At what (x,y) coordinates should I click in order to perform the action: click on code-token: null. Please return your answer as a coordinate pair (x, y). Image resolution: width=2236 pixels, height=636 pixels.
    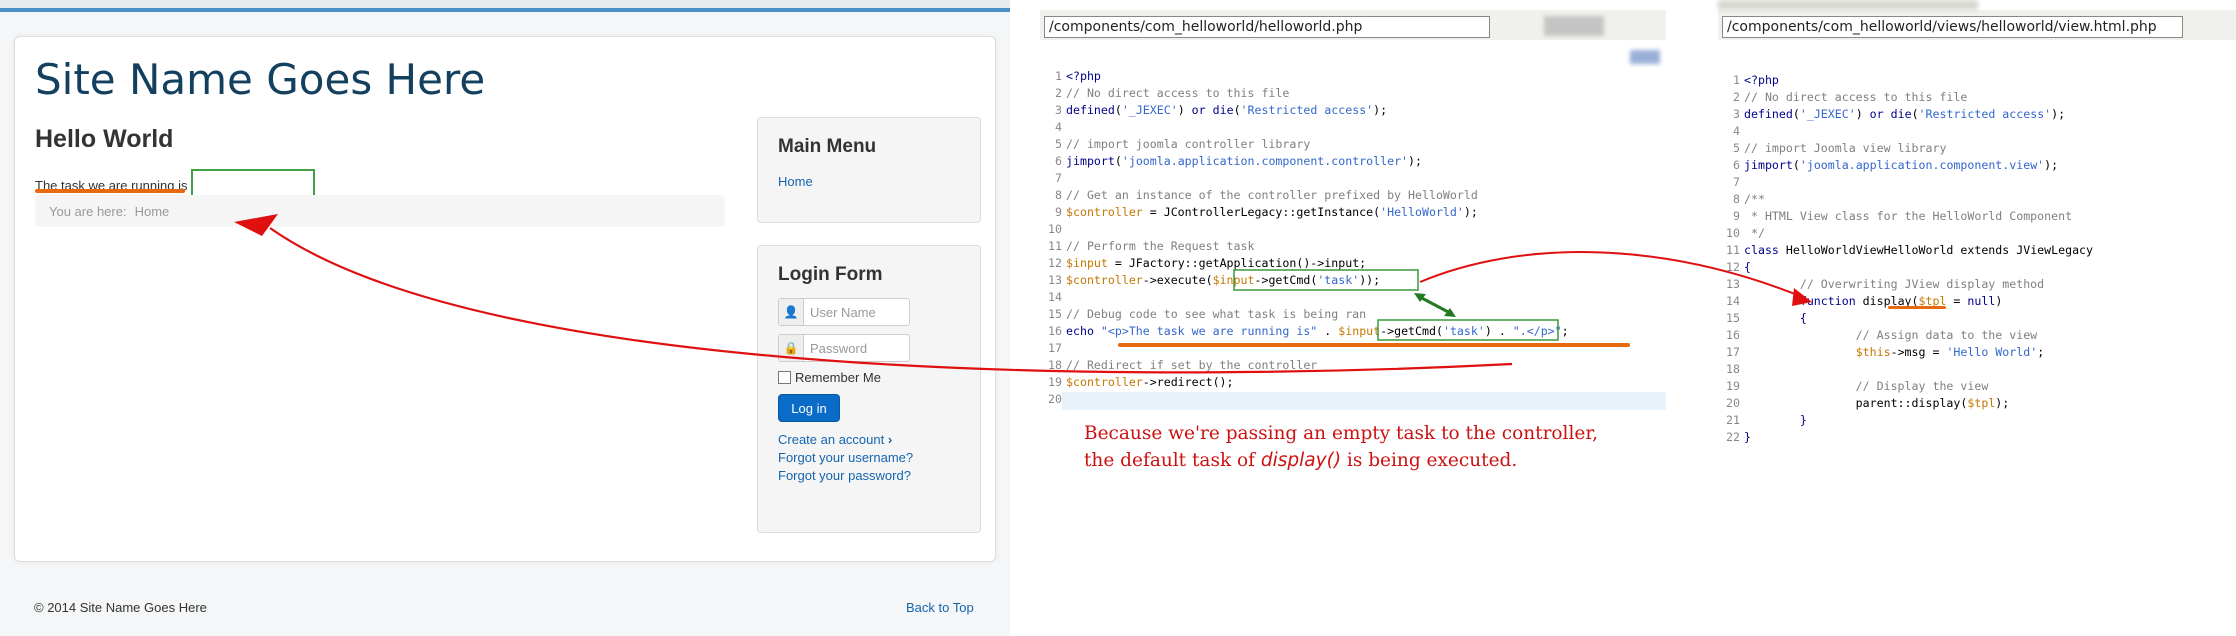
    Looking at the image, I should click on (1981, 301).